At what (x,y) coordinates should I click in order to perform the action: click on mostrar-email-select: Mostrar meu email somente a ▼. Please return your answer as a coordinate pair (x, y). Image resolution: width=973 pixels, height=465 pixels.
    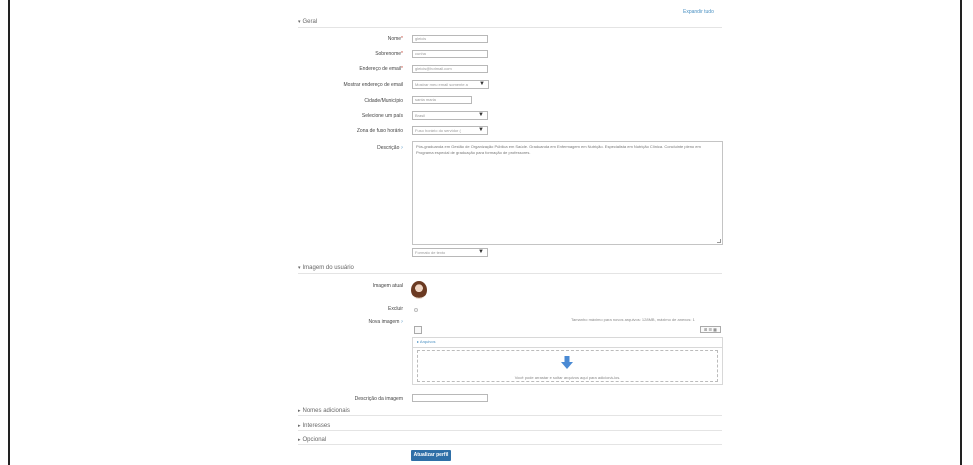
    Looking at the image, I should click on (450, 84).